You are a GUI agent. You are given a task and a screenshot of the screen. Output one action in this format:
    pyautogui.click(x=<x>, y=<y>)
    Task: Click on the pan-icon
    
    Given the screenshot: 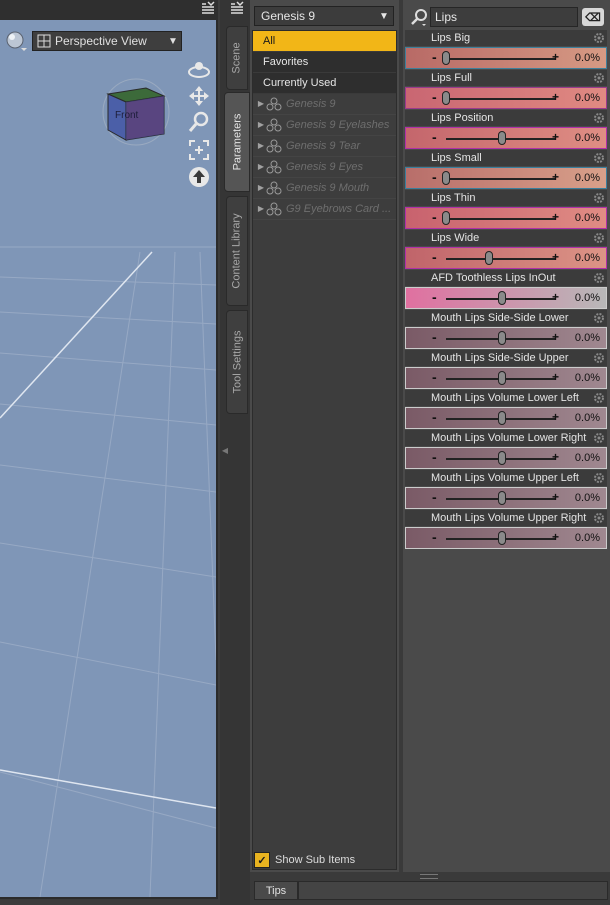 What is the action you would take?
    pyautogui.click(x=199, y=96)
    